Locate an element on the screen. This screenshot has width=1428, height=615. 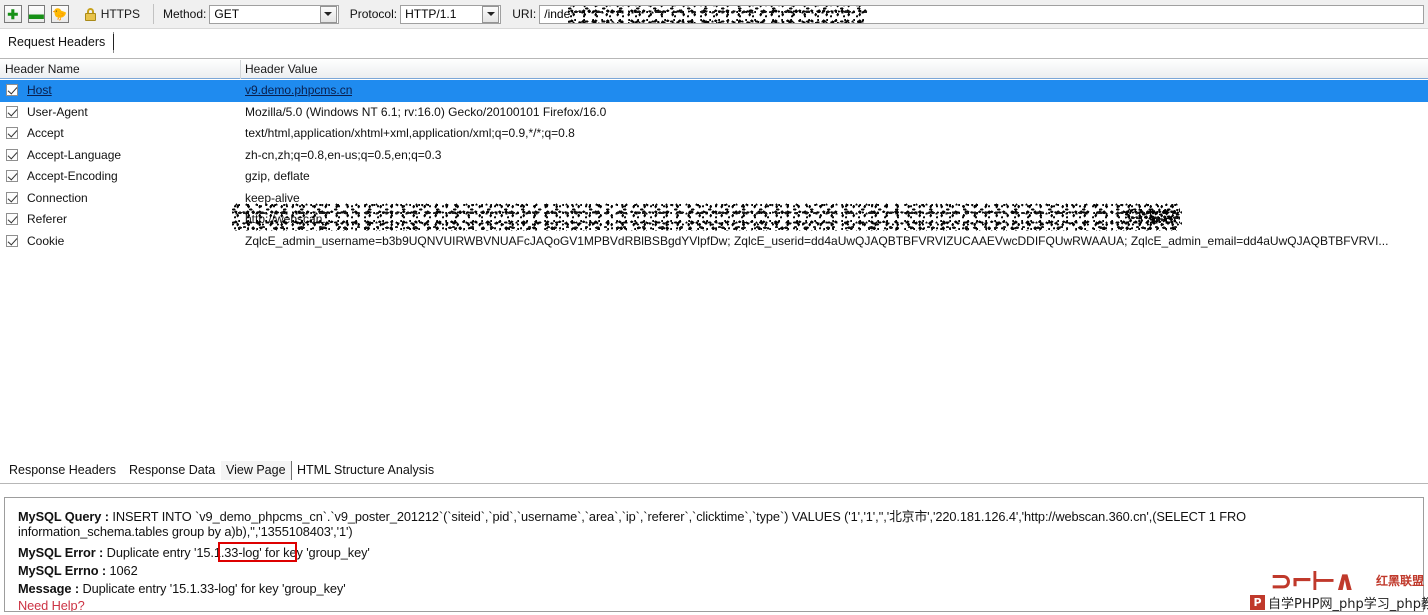
tab-request-headers: Request Headers is located at coordinates (59, 42).